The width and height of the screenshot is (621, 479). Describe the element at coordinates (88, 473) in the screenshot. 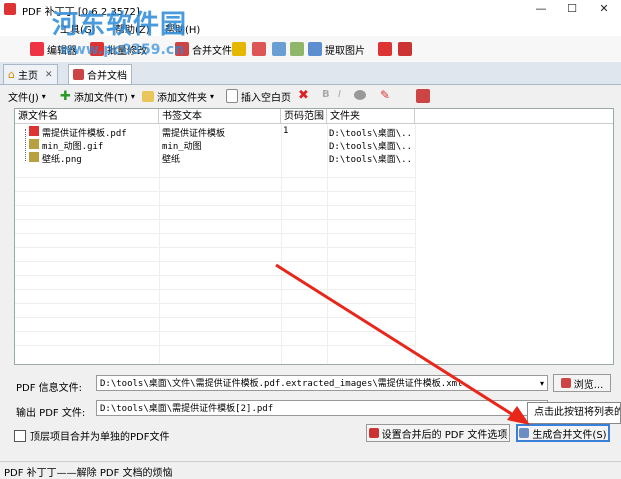

I see `status-text: PDF 补丁丁——解除 PDF 文档的烦恼` at that location.